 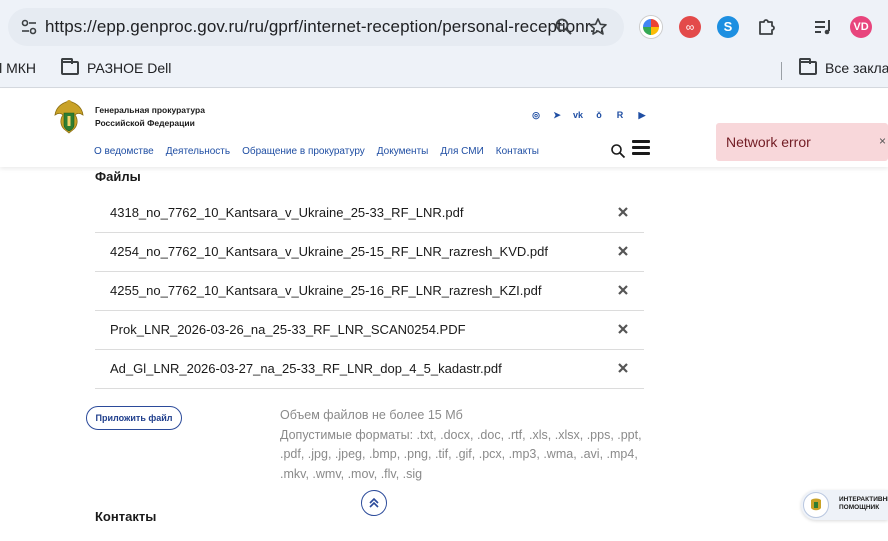 What do you see at coordinates (134, 418) in the screenshot?
I see `attach-file-button: Приложить файл` at bounding box center [134, 418].